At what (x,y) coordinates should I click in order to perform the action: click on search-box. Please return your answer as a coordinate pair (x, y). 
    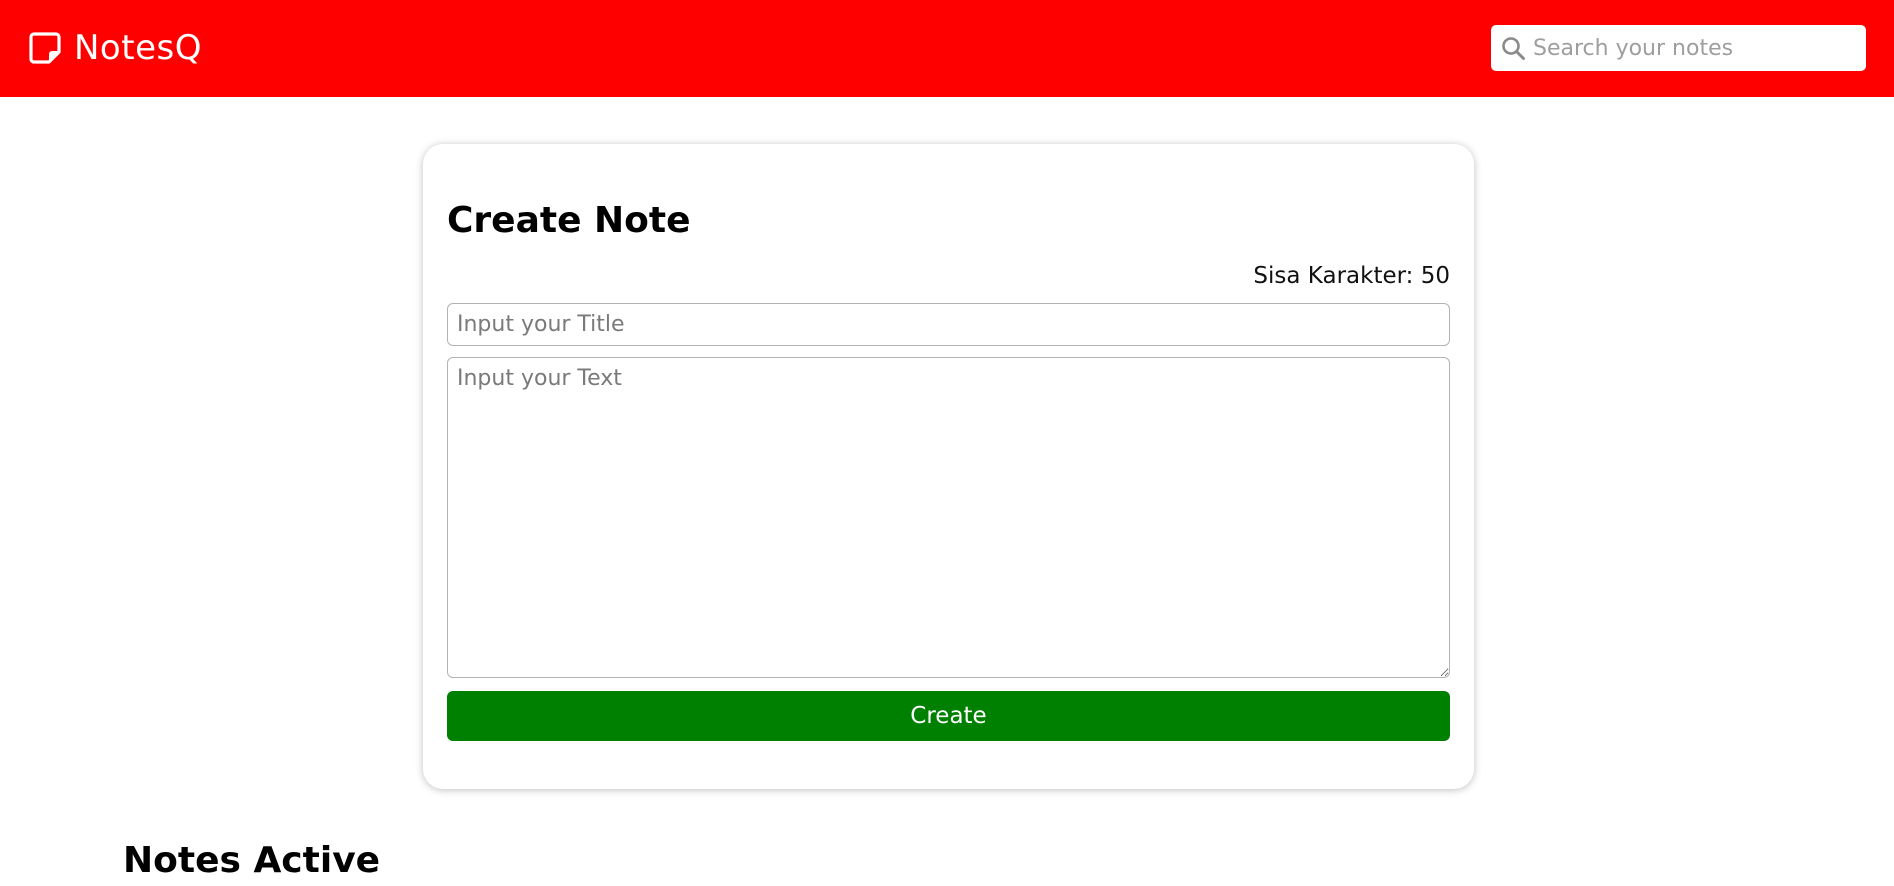
    Looking at the image, I should click on (1678, 48).